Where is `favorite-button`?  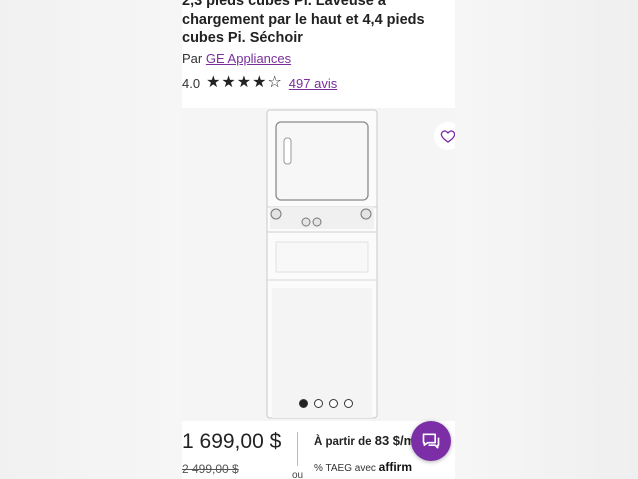
favorite-button is located at coordinates (444, 136).